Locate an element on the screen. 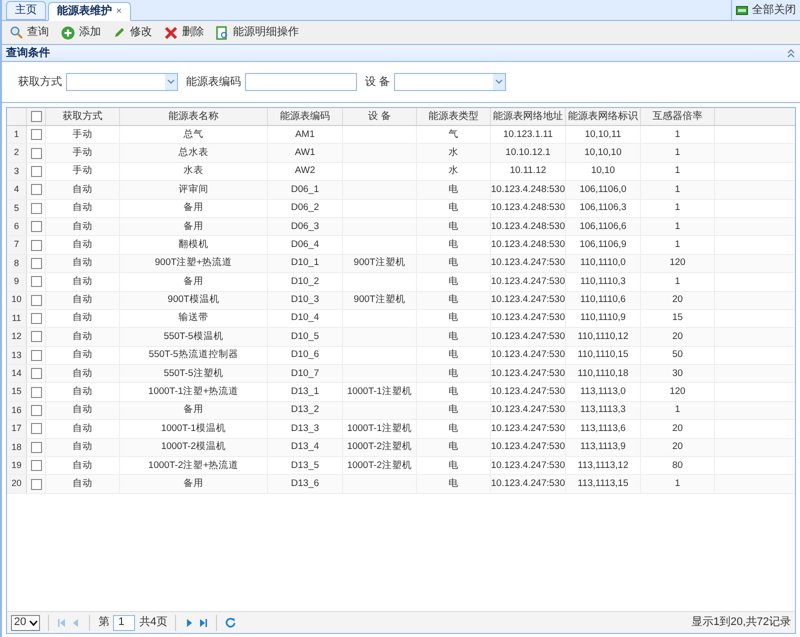 This screenshot has width=800, height=637. close-icon: × is located at coordinates (119, 11).